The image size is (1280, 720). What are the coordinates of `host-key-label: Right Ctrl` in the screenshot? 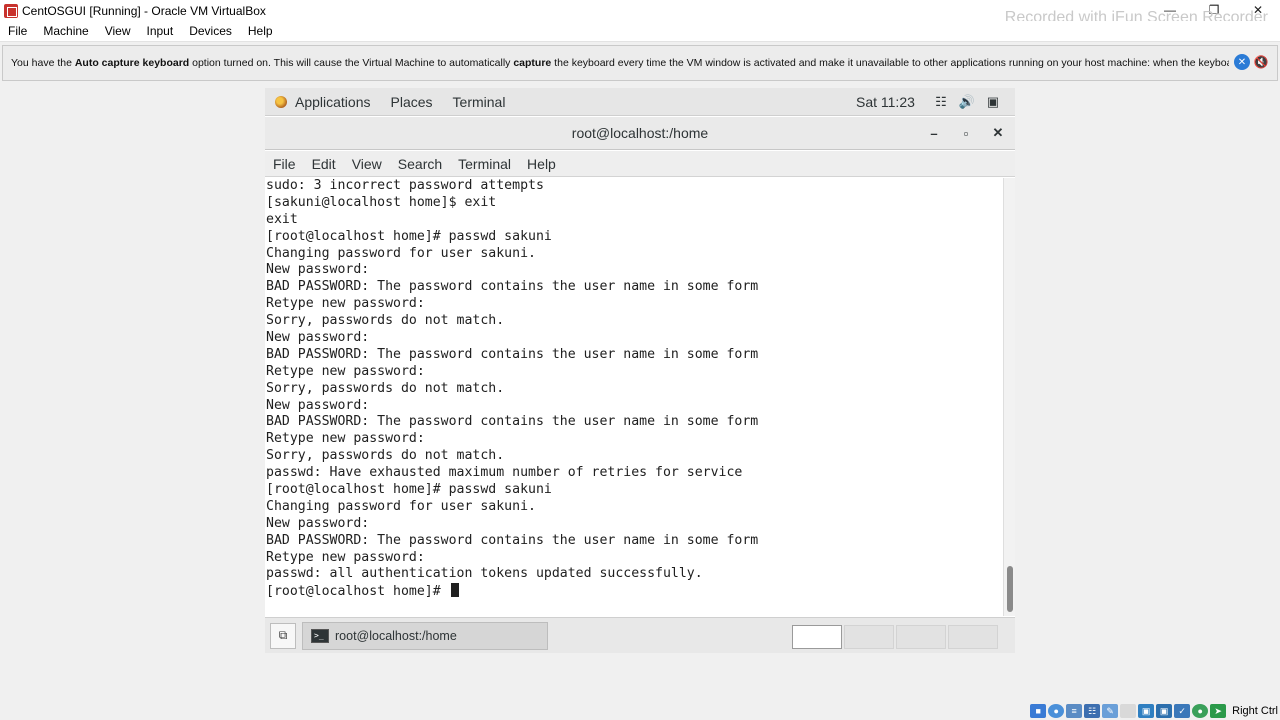 It's located at (1255, 711).